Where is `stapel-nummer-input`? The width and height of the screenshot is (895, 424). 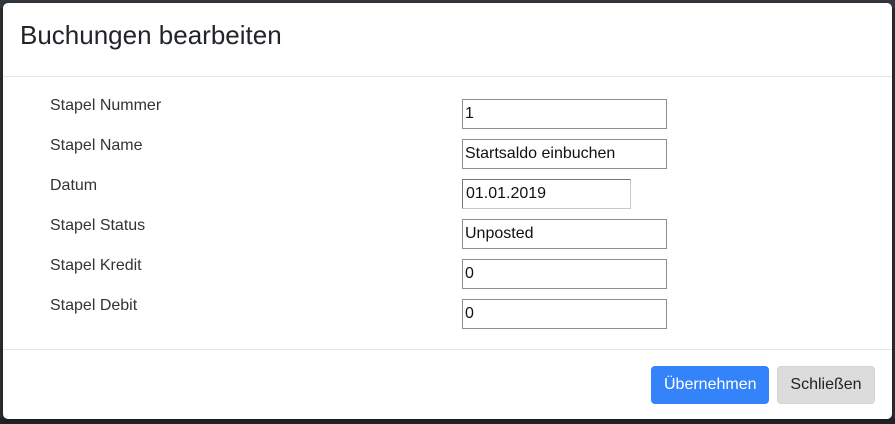
stapel-nummer-input is located at coordinates (564, 114).